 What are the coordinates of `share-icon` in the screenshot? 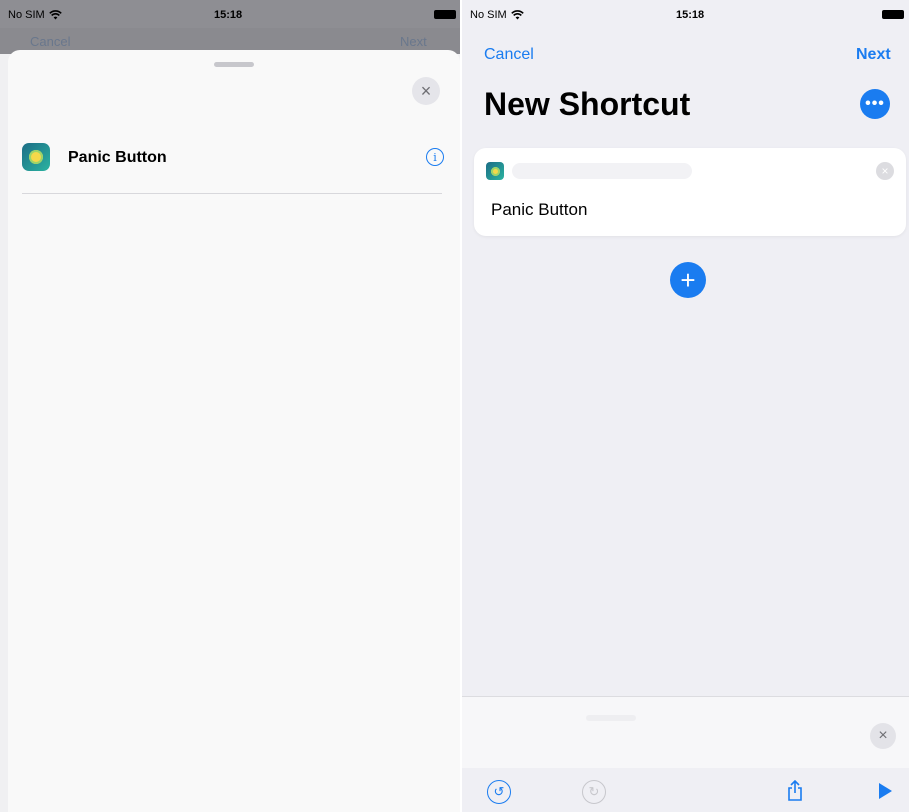 It's located at (795, 791).